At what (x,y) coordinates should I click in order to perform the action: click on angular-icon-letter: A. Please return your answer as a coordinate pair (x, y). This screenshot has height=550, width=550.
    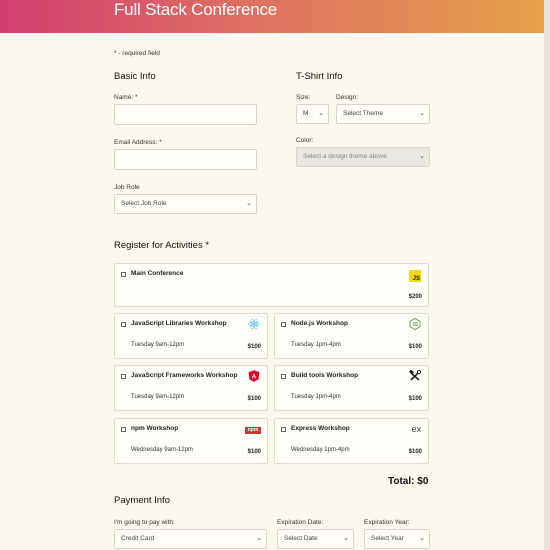
    Looking at the image, I should click on (254, 376).